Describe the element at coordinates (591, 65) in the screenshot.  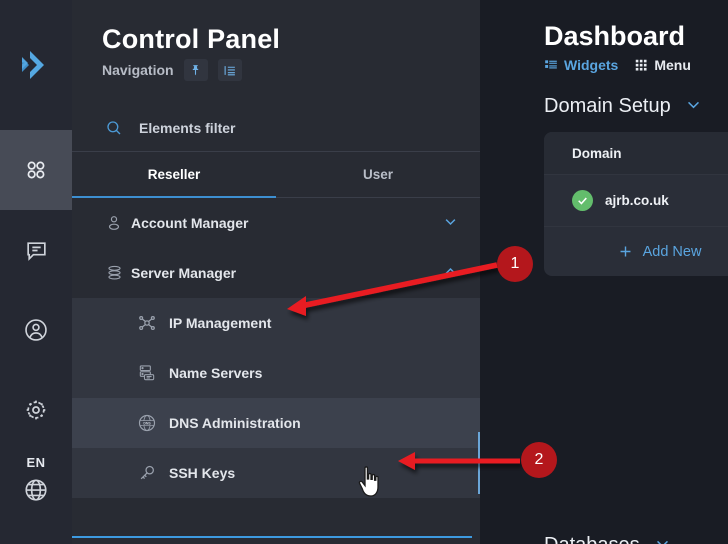
I see `widgets-link-label: Widgets` at that location.